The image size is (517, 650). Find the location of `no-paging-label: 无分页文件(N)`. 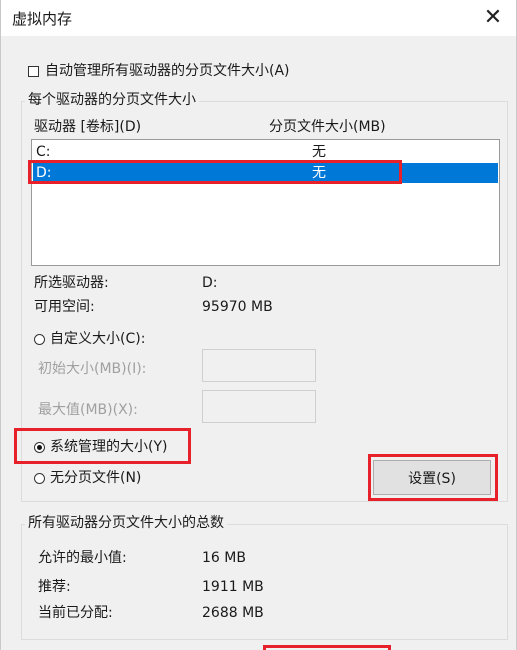

no-paging-label: 无分页文件(N) is located at coordinates (96, 478).